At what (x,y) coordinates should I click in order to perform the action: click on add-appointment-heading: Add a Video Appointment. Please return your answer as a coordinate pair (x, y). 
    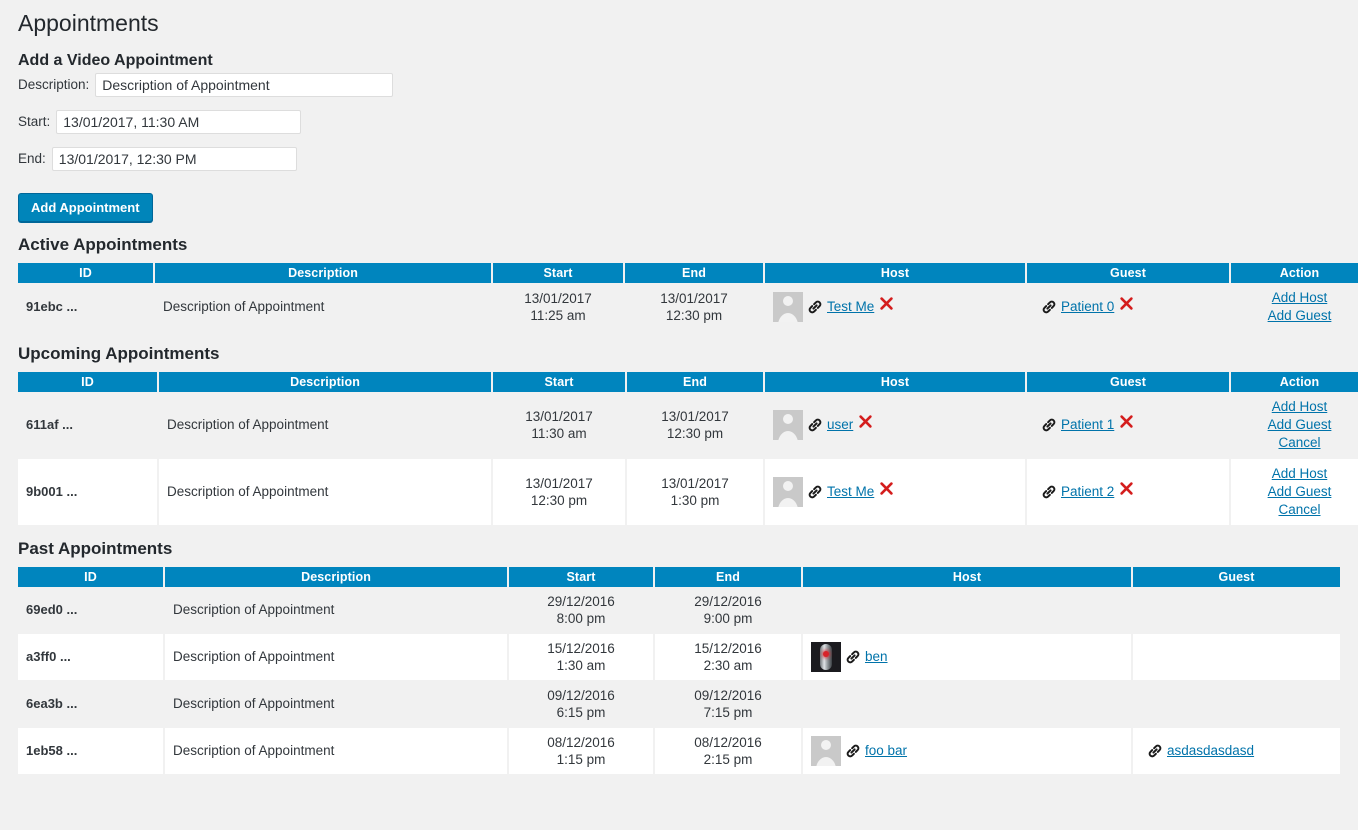
    Looking at the image, I should click on (115, 60).